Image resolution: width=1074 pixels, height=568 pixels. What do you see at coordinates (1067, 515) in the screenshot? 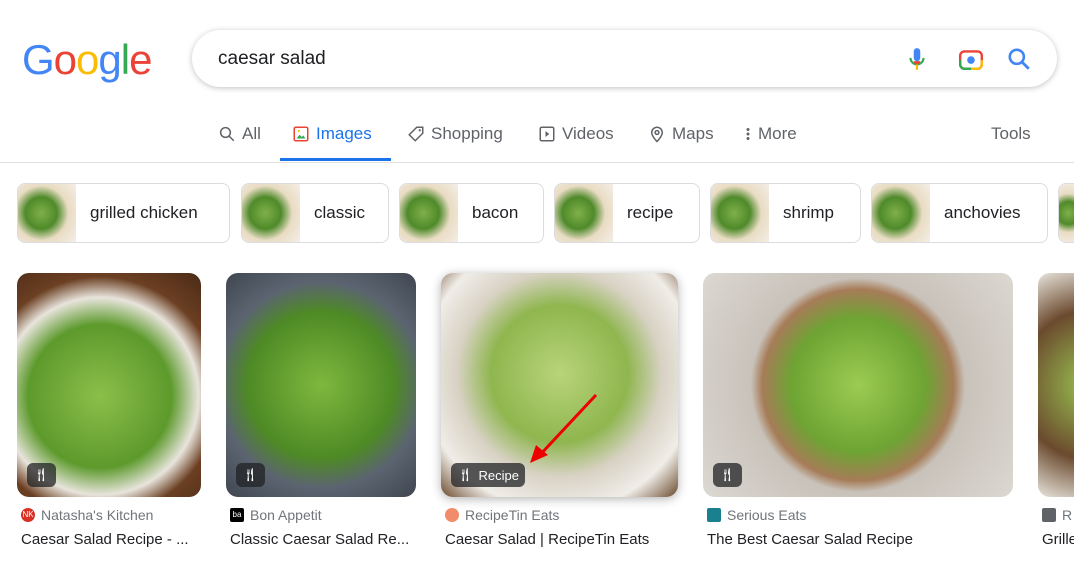
I see `source-label: R` at bounding box center [1067, 515].